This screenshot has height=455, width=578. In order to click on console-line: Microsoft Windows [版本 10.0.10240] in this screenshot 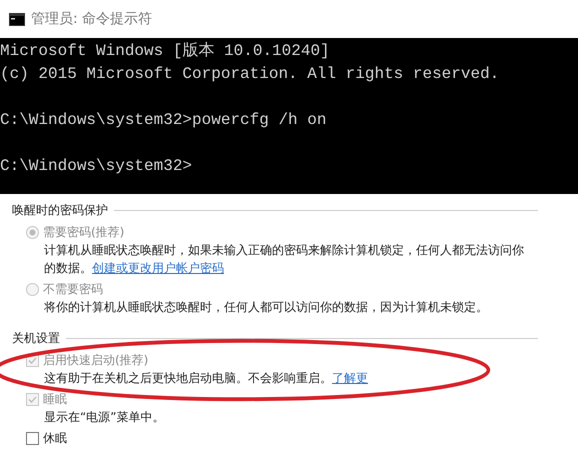, I will do `click(165, 51)`.